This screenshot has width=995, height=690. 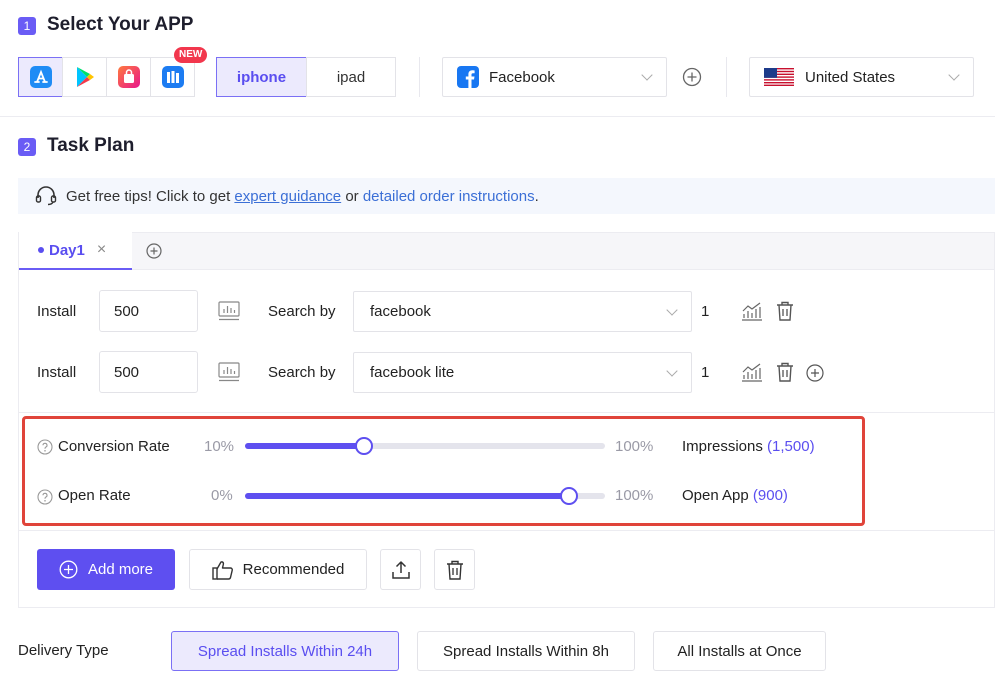 I want to click on open-rate-max: 100%, so click(x=634, y=495).